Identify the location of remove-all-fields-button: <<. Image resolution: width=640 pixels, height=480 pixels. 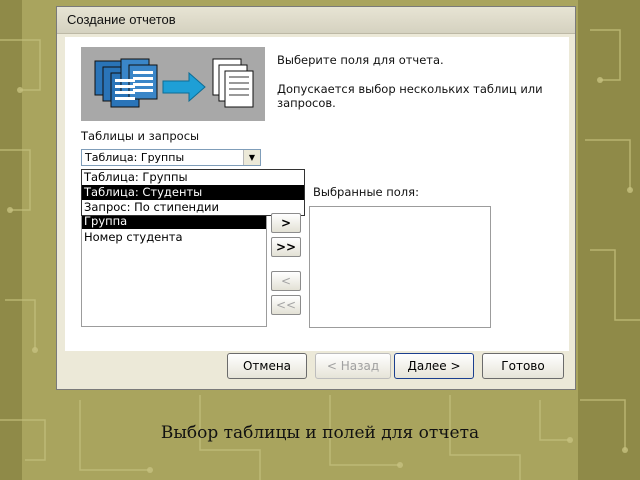
(286, 305).